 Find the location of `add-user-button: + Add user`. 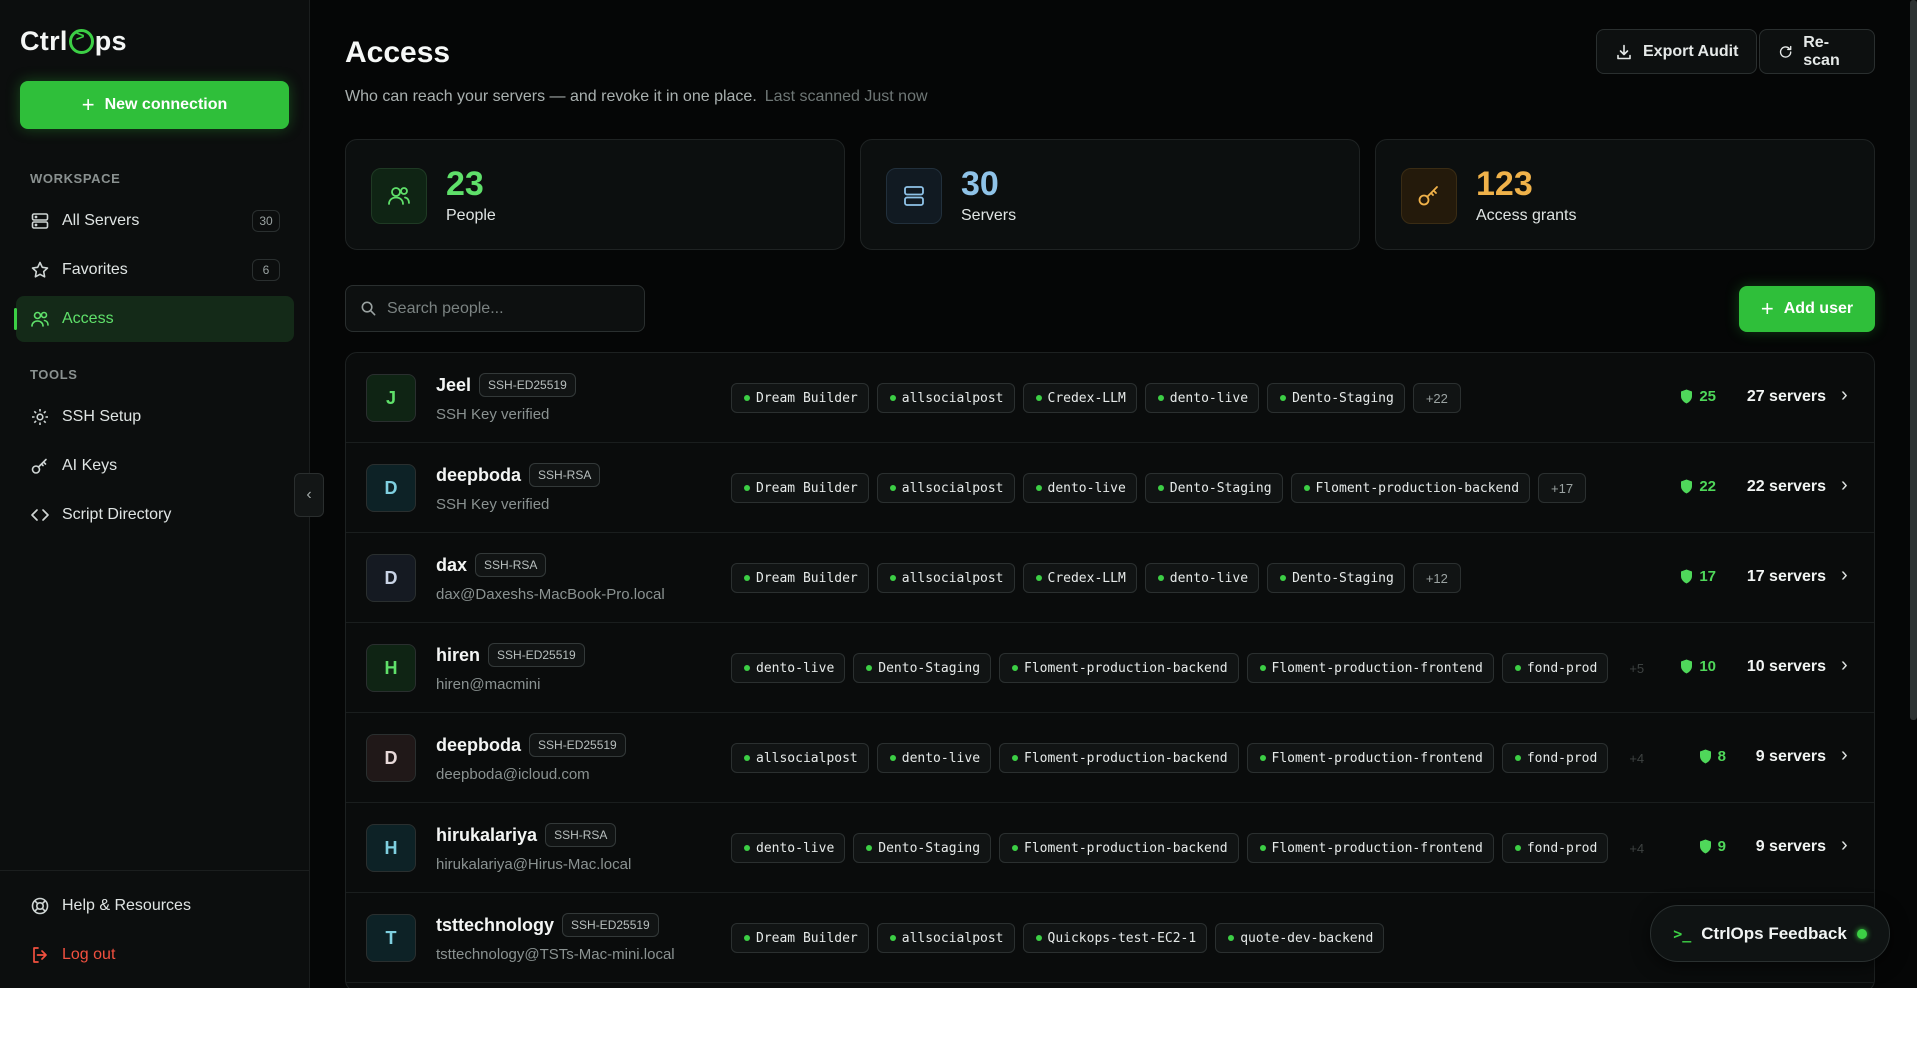

add-user-button: + Add user is located at coordinates (1807, 309).